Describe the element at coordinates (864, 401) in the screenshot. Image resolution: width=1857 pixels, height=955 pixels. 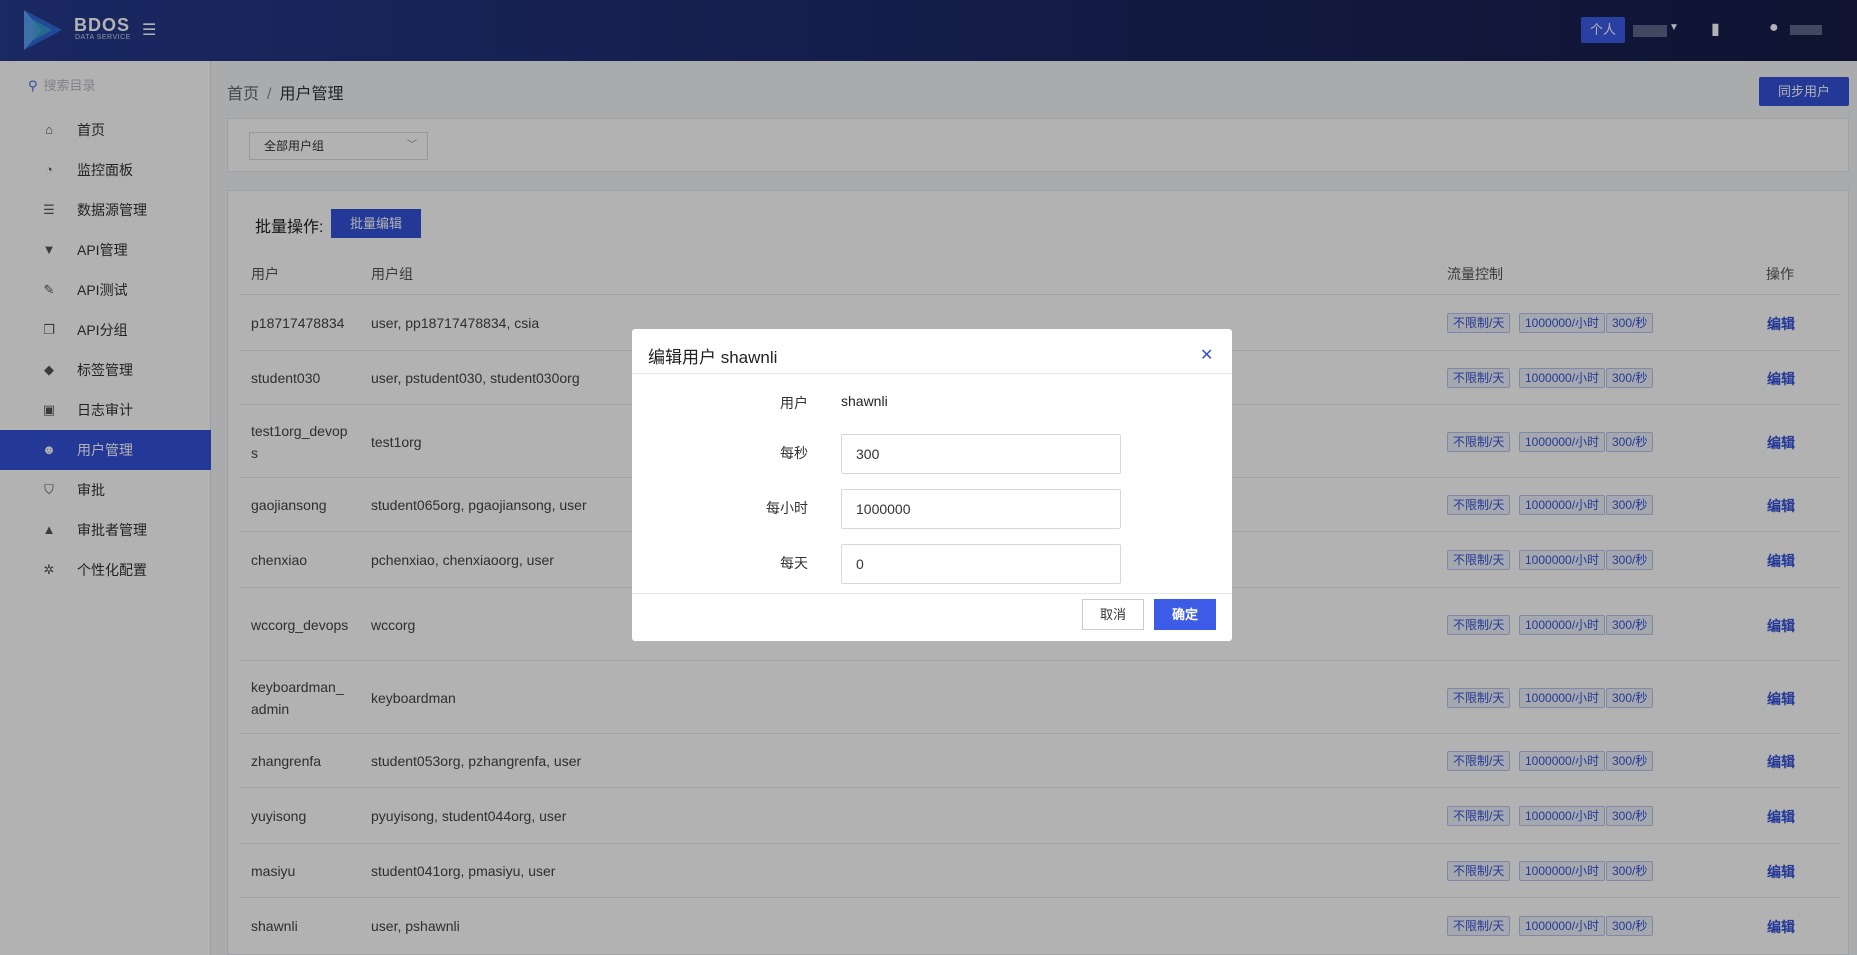
I see `user-value: shawnli` at that location.